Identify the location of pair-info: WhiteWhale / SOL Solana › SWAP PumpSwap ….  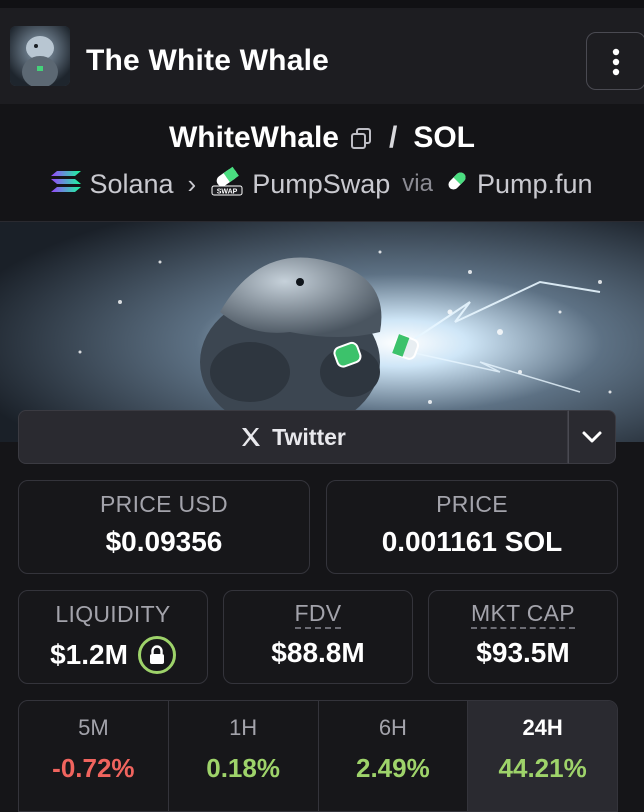
(322, 163).